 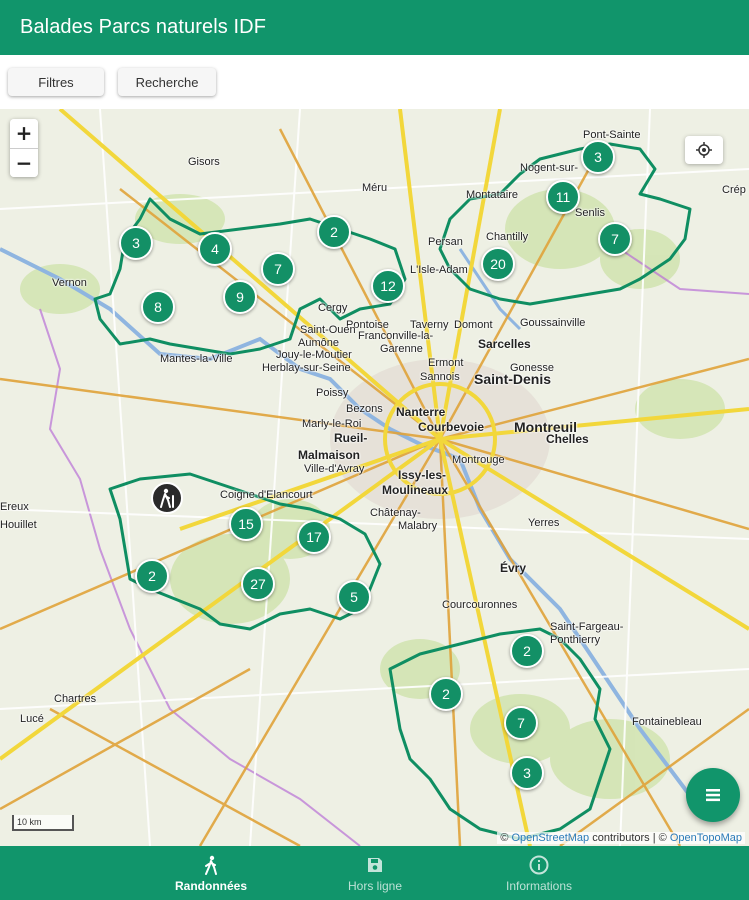 I want to click on attribution-prefix: ©, so click(x=506, y=838).